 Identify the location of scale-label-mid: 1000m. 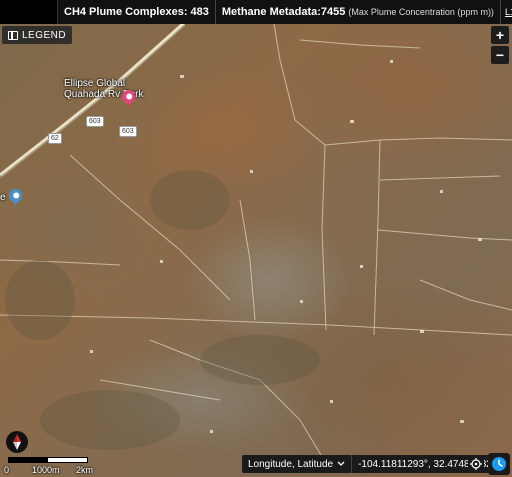
(46, 470).